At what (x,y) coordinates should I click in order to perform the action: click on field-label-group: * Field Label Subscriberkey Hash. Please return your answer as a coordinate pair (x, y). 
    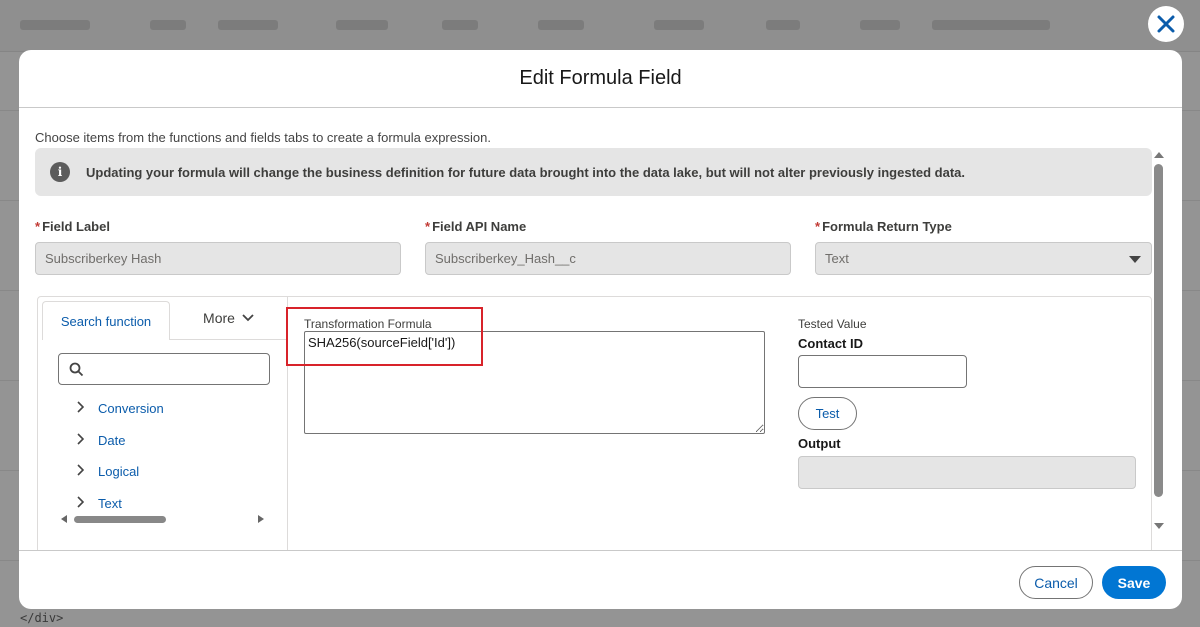
    Looking at the image, I should click on (218, 247).